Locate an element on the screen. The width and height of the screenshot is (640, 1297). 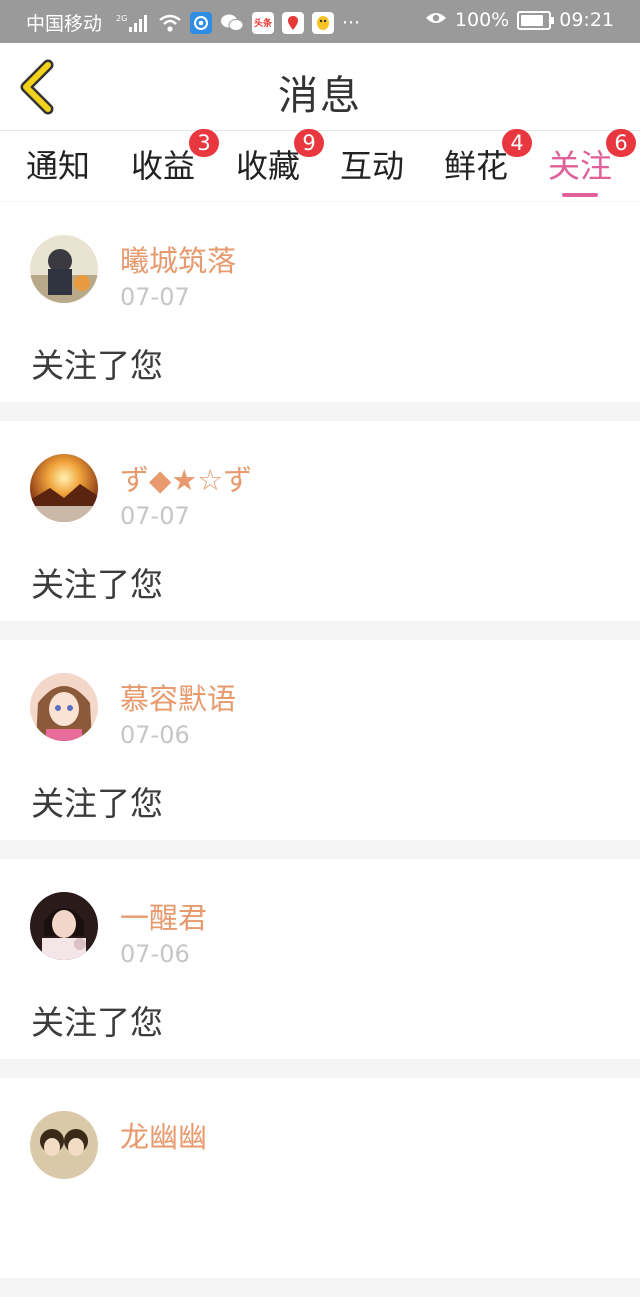
camera-app-icon is located at coordinates (201, 22).